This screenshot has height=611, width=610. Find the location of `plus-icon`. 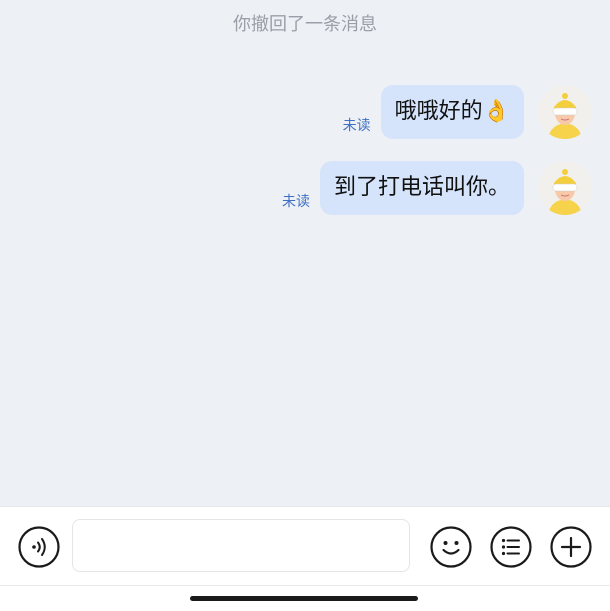

plus-icon is located at coordinates (571, 547).